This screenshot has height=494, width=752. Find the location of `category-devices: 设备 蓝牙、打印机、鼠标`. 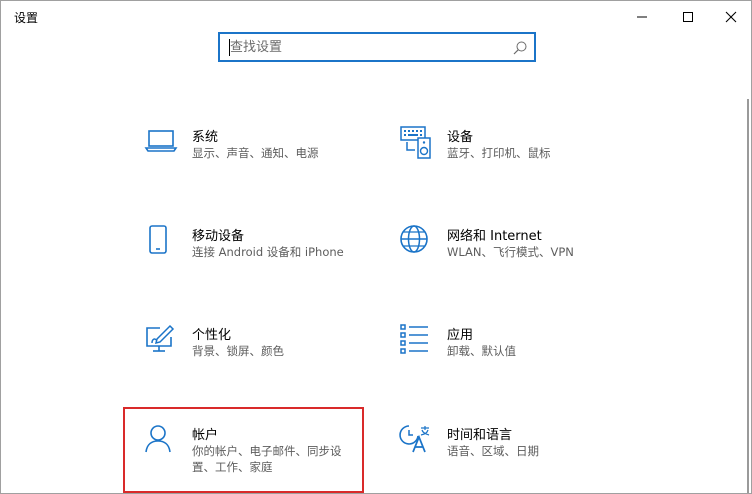

category-devices: 设备 蓝牙、打印机、鼠标 is located at coordinates (519, 156).